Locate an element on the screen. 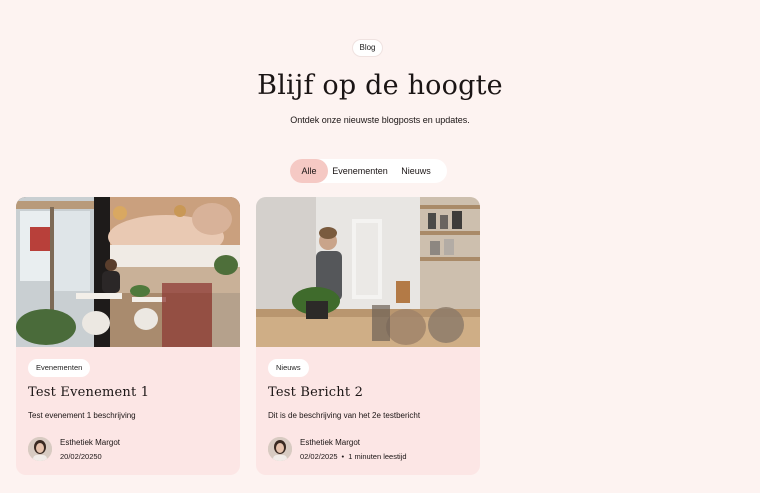  filter-tabs: Alle Evenementen Nieuws is located at coordinates (368, 171).